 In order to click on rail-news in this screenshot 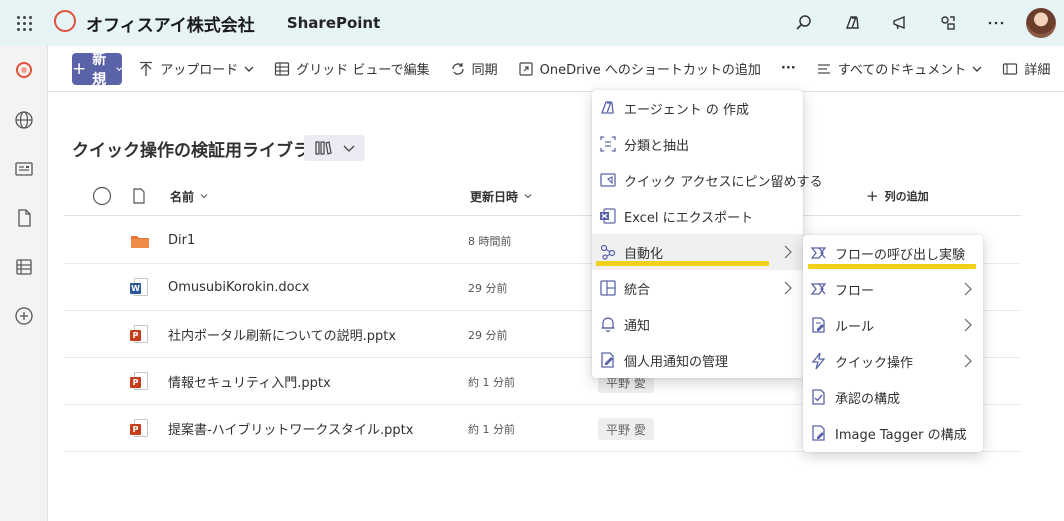, I will do `click(24, 168)`.